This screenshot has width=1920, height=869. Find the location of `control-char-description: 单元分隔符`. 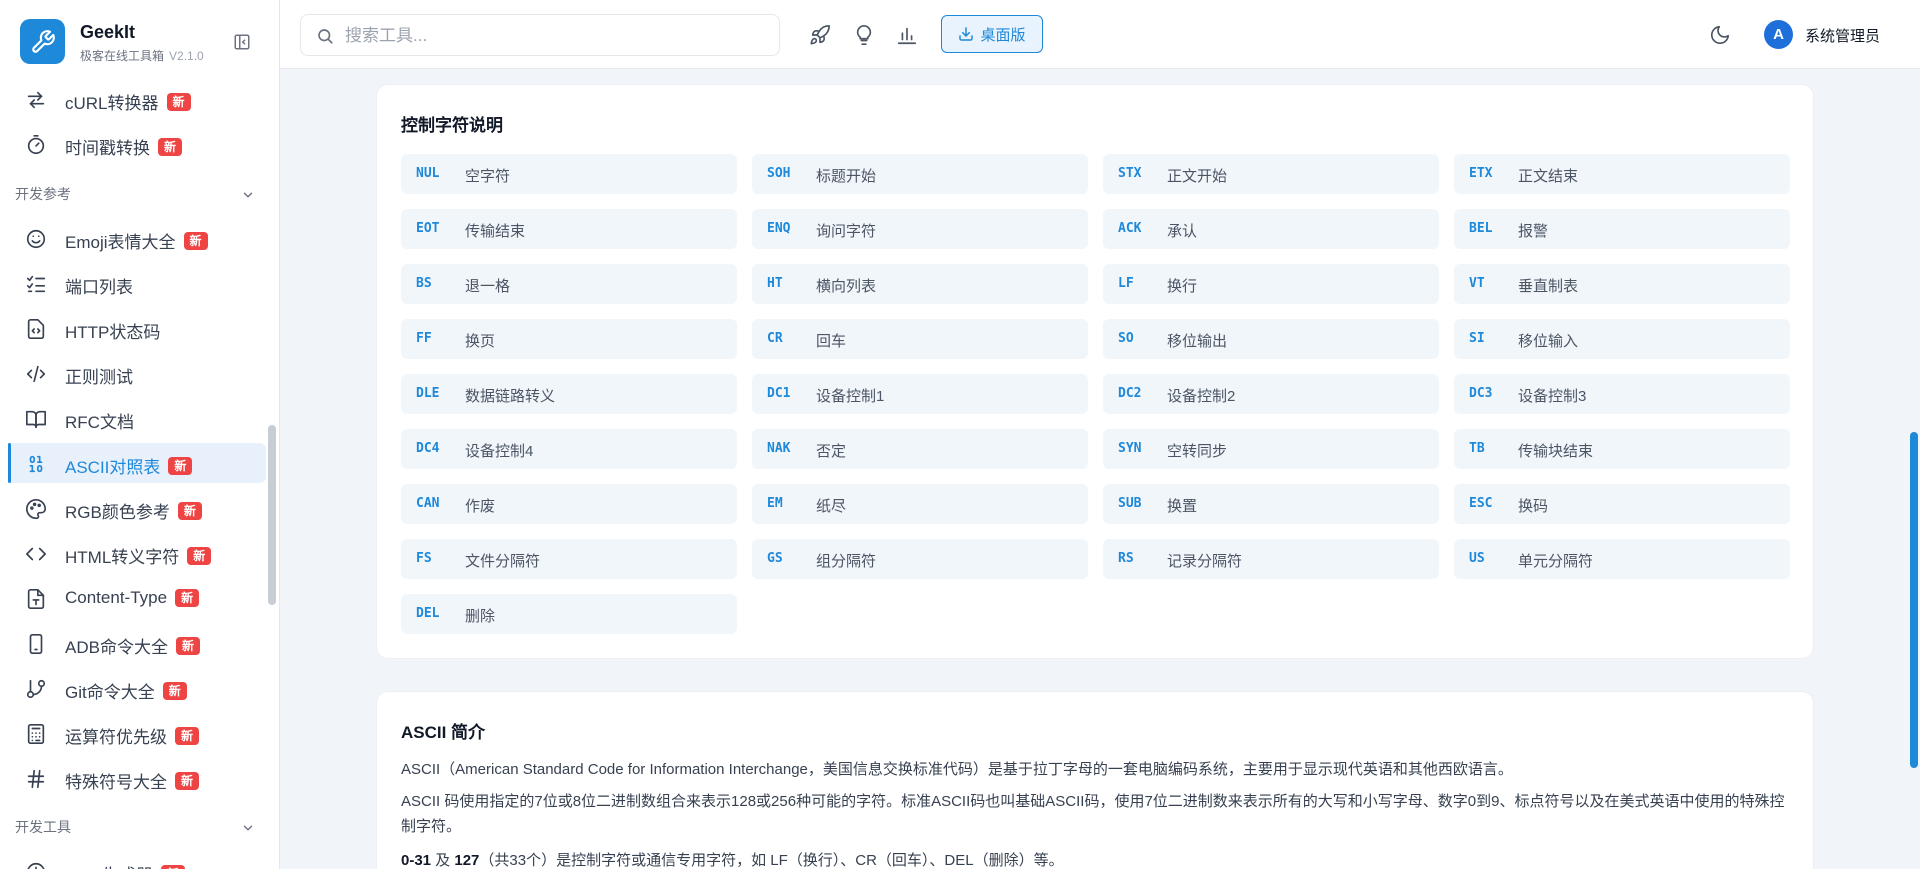

control-char-description: 单元分隔符 is located at coordinates (1556, 561).